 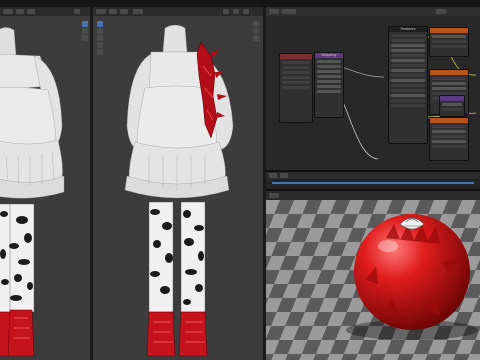 I want to click on material-preview-header, so click(x=373, y=195).